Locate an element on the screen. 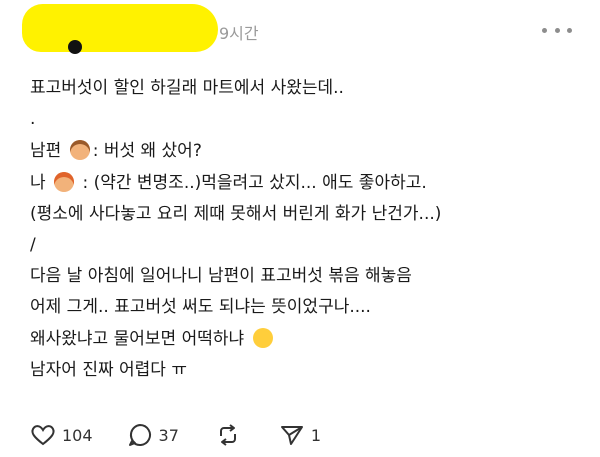 Image resolution: width=600 pixels, height=457 pixels. send-icon is located at coordinates (292, 435).